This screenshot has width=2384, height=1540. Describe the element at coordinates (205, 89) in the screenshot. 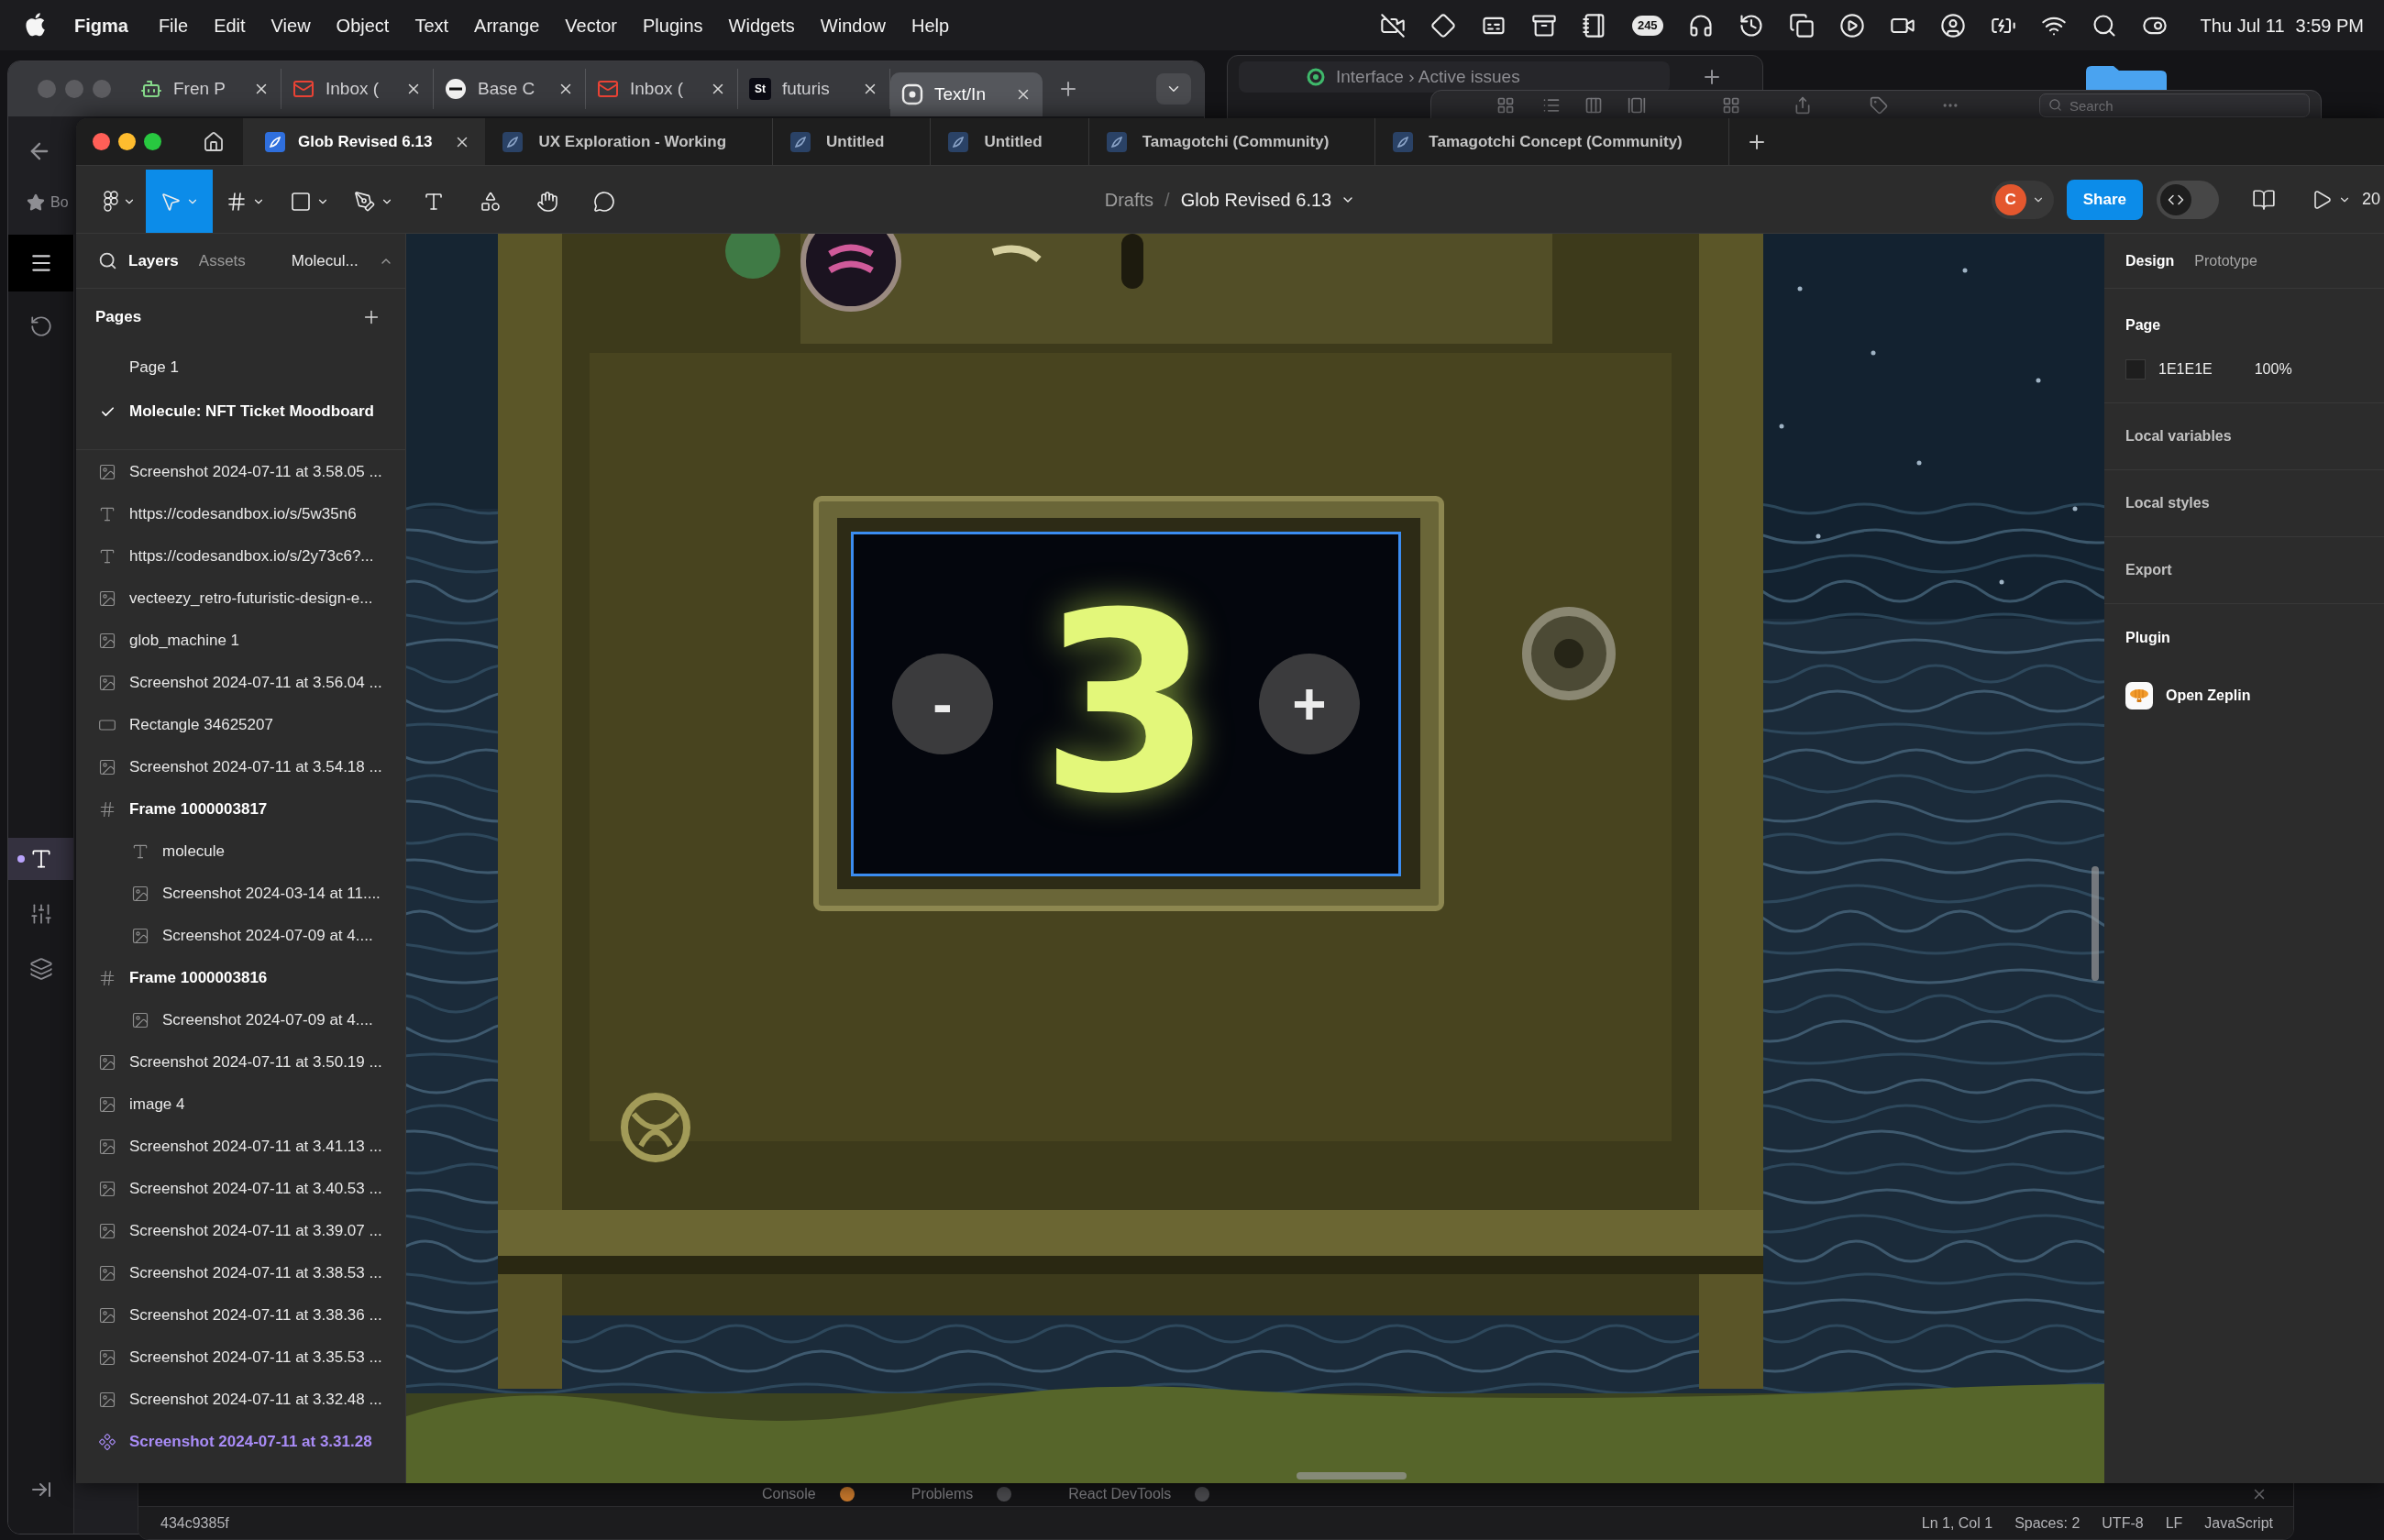

I see `browser-tab: Fren P` at that location.